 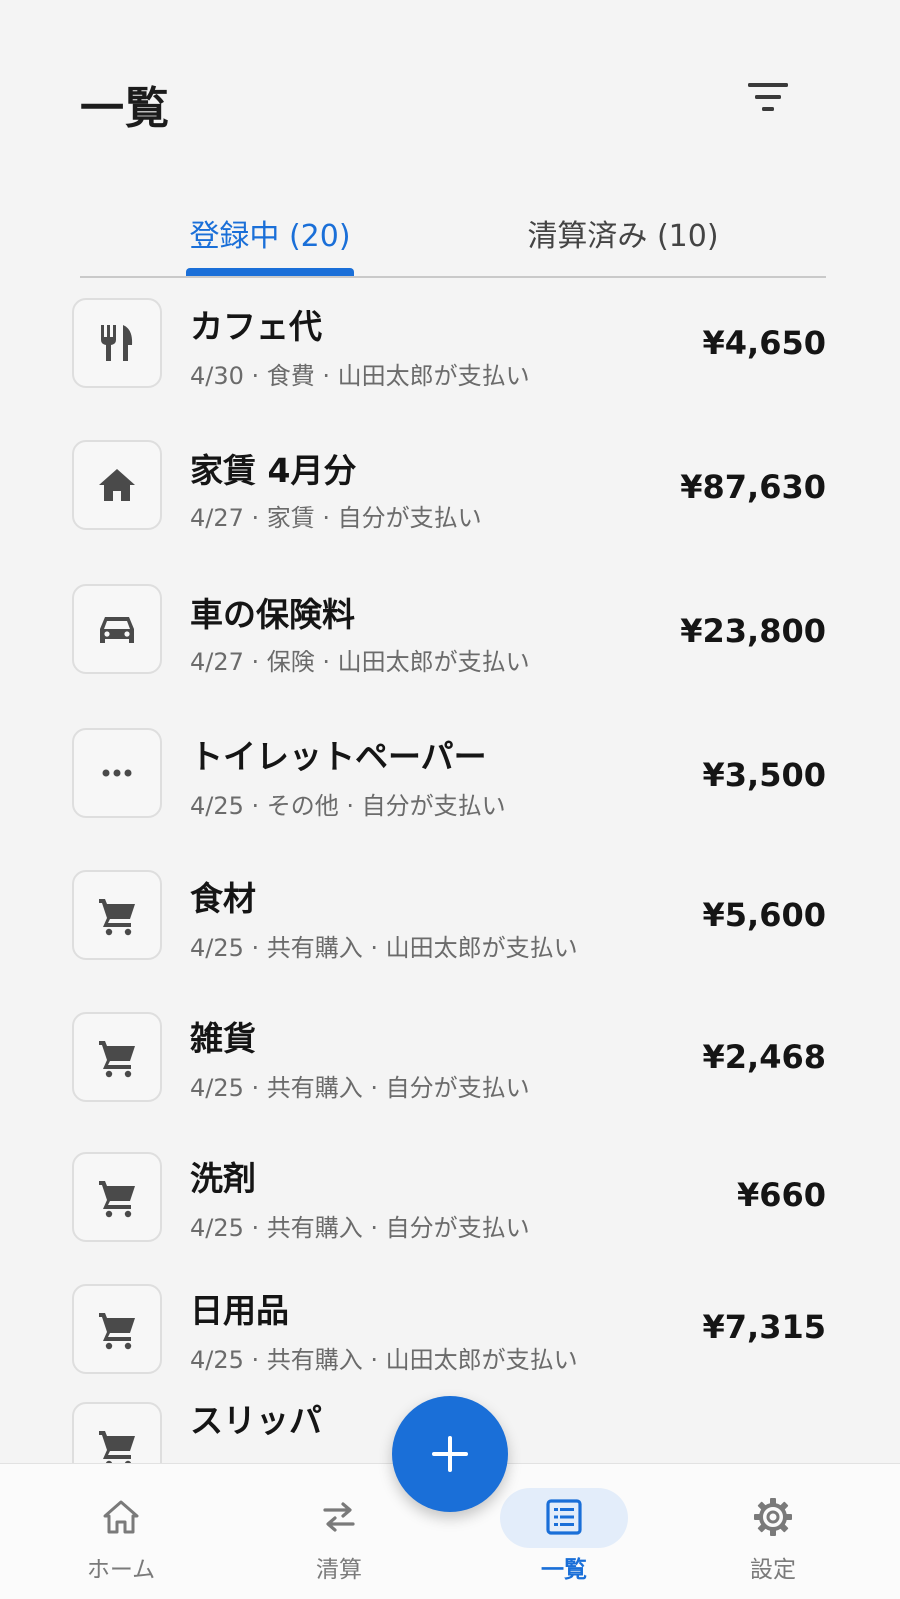 I want to click on expense-row: 日用品 4/25 · 共有購入 · 山田太郎が支払い ¥7,315, so click(x=450, y=1343).